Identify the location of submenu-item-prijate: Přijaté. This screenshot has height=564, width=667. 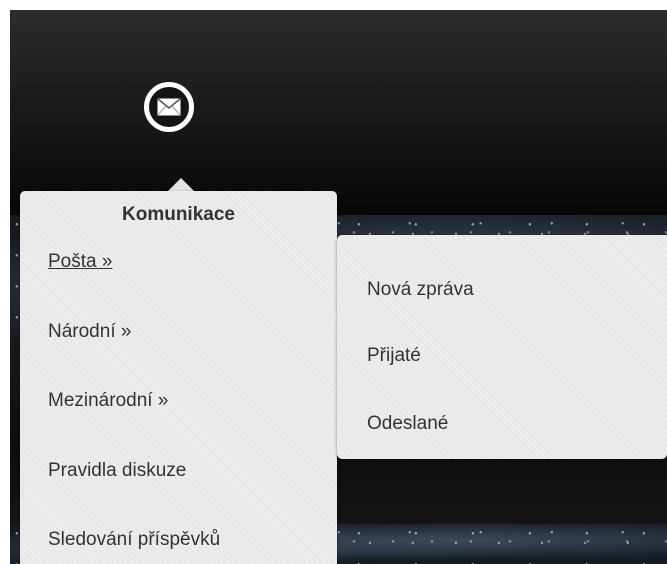
(394, 356).